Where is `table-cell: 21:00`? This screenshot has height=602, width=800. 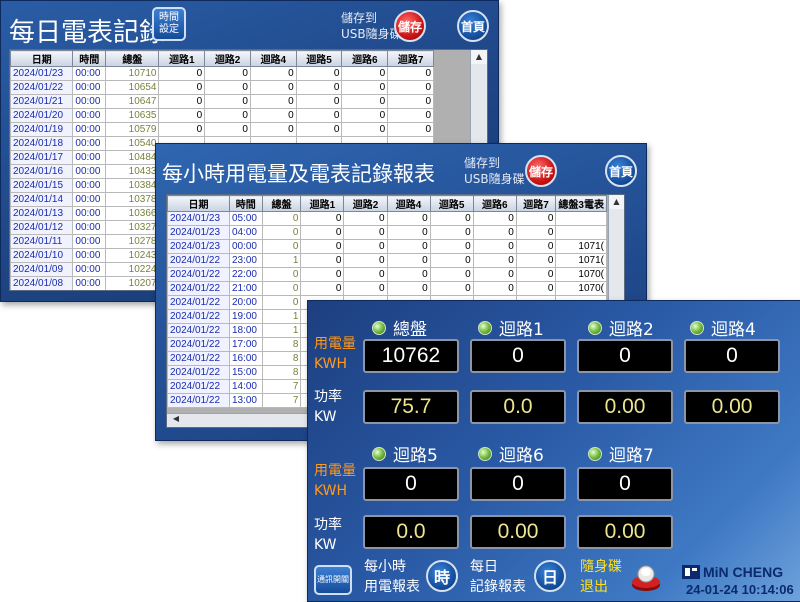 table-cell: 21:00 is located at coordinates (245, 288).